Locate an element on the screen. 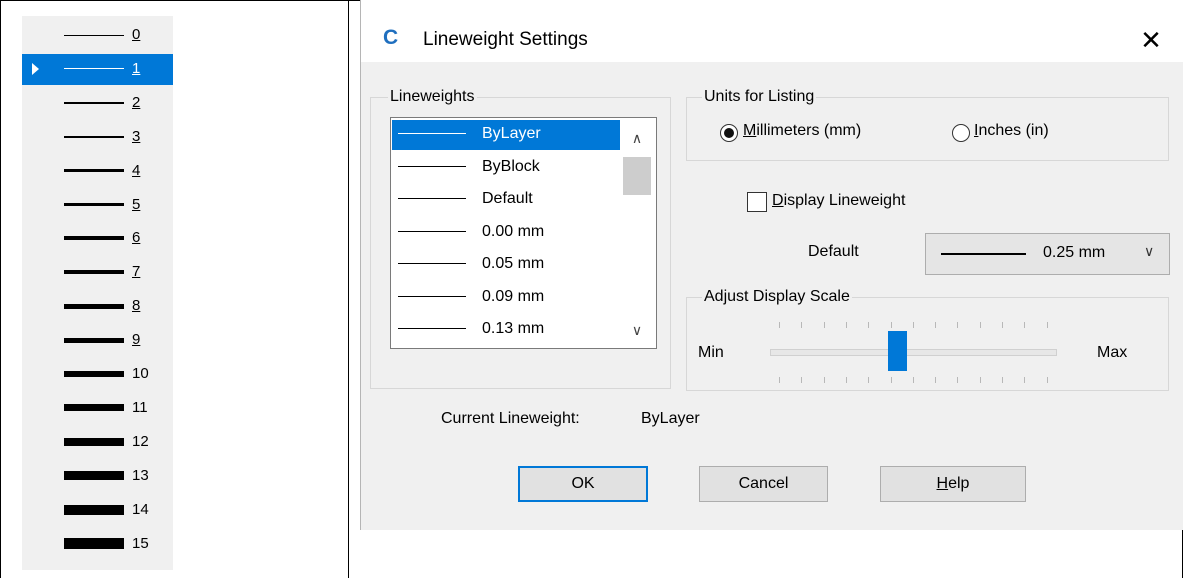 The image size is (1183, 578). lineweights-list-item: 0.13 mm is located at coordinates (506, 330).